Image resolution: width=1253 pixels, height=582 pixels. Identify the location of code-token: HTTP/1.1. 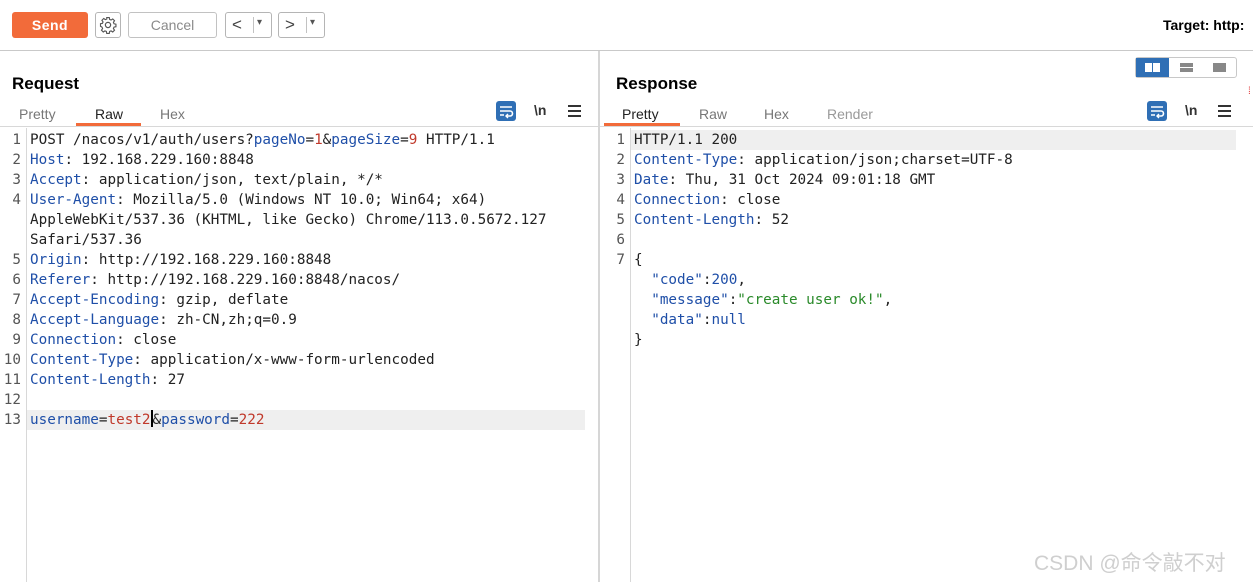
(456, 140).